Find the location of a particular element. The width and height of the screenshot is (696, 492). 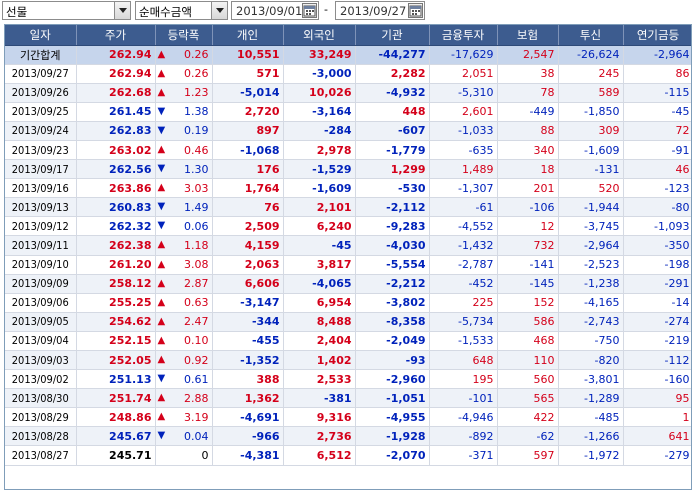

column-header-foreign: 외국인 is located at coordinates (319, 35).